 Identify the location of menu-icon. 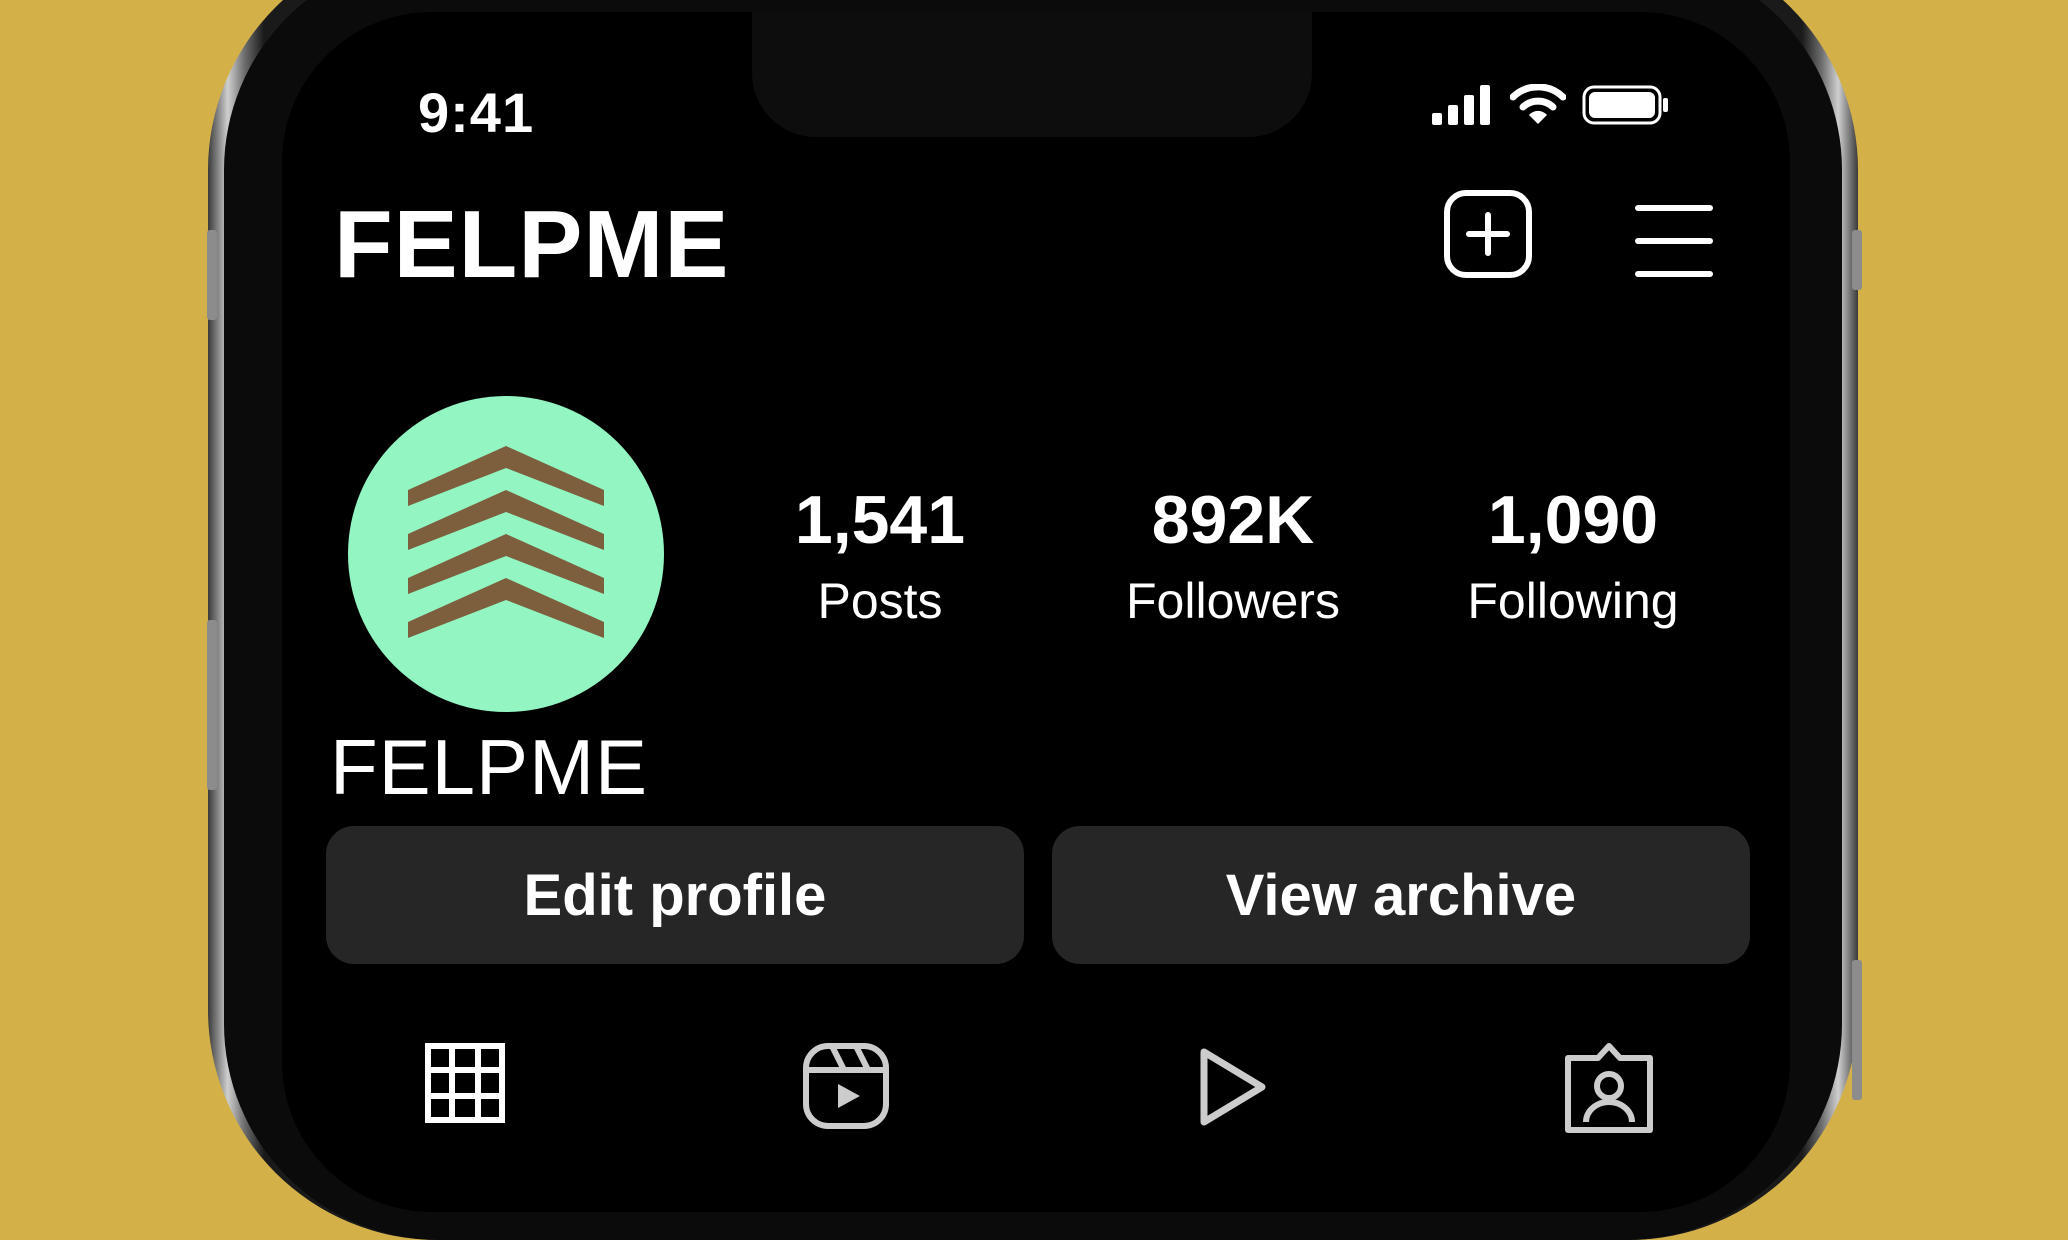
(1674, 241).